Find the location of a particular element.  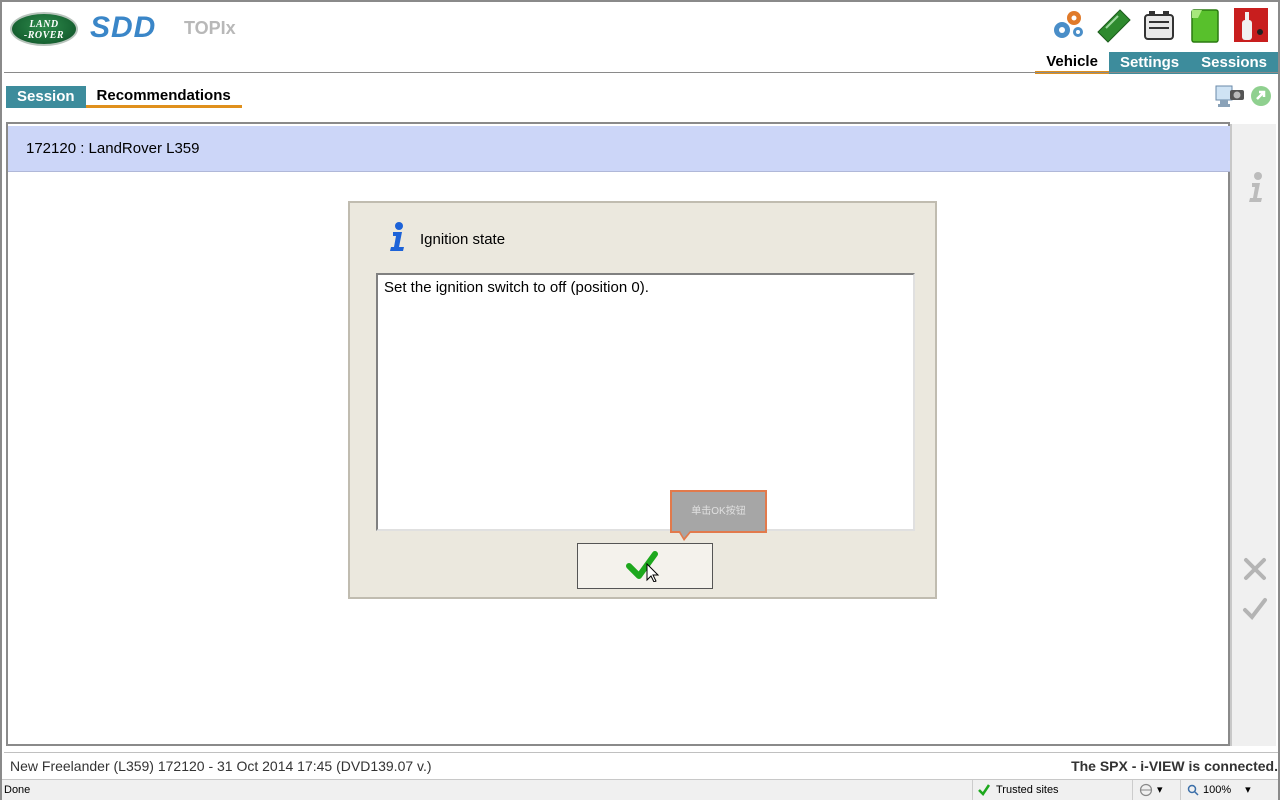

green-arrow-icon is located at coordinates (1261, 98).